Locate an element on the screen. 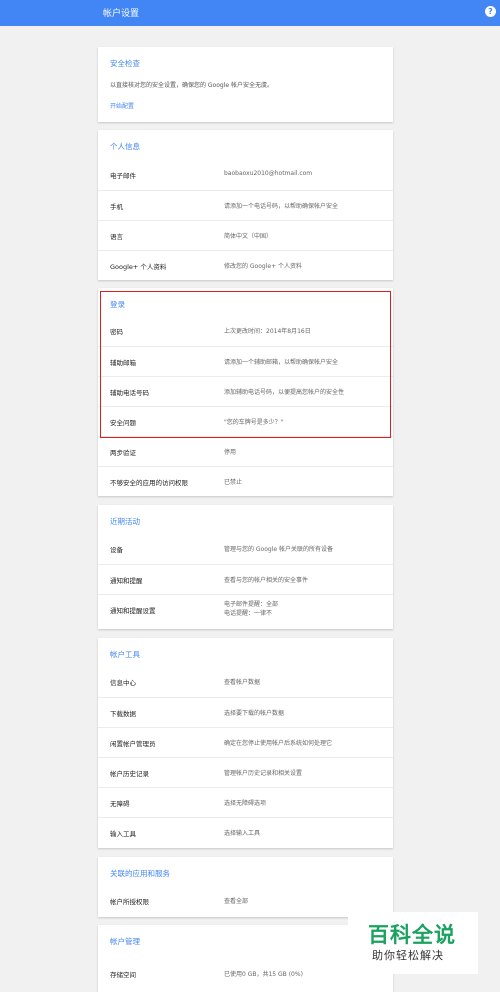  row-label: 语言 is located at coordinates (116, 237).